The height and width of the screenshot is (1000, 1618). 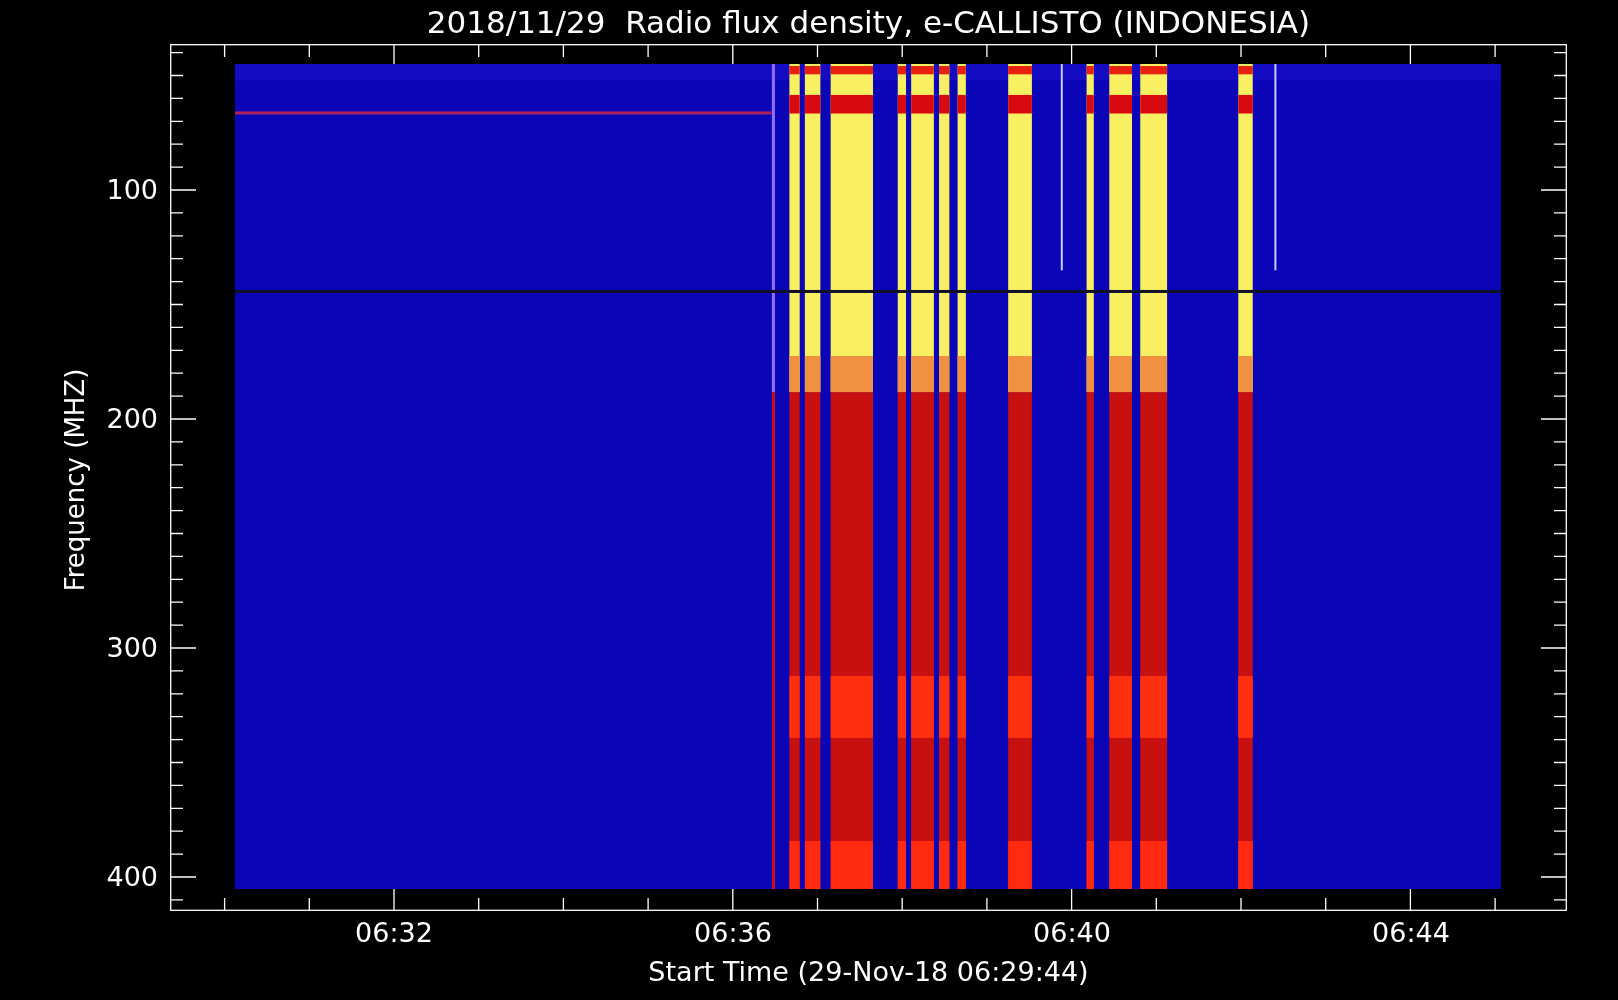 What do you see at coordinates (132, 190) in the screenshot?
I see `y-tick-label: 100` at bounding box center [132, 190].